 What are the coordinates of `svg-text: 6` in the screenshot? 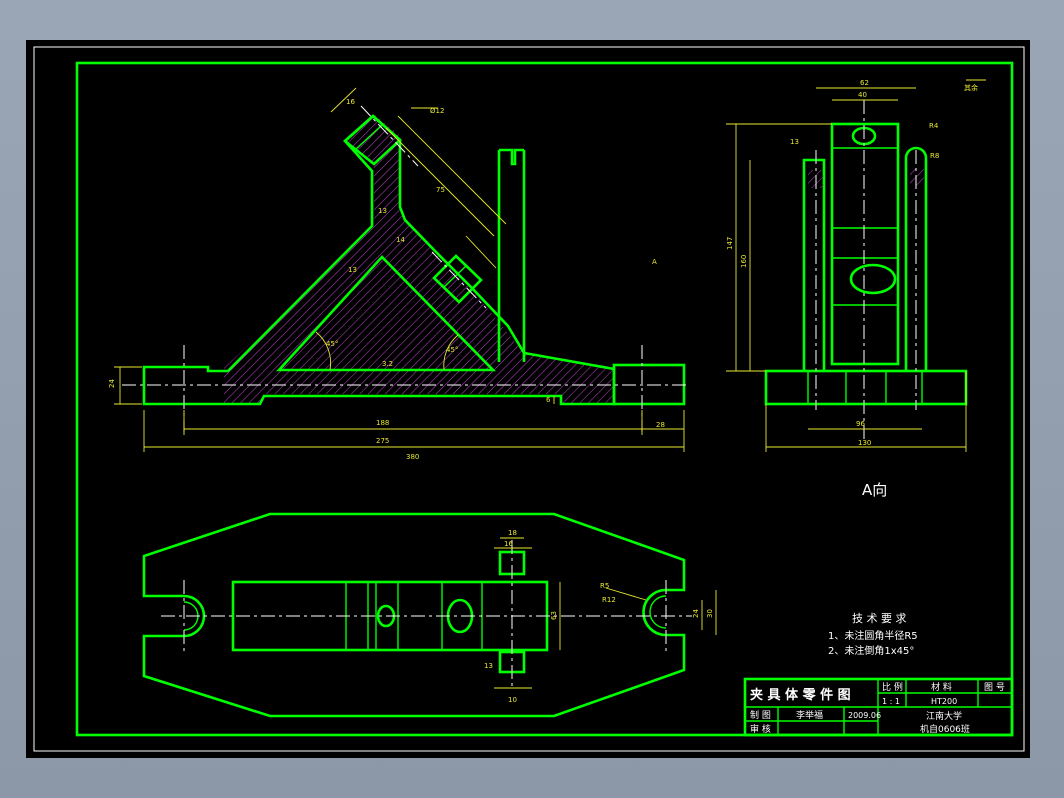 It's located at (548, 400).